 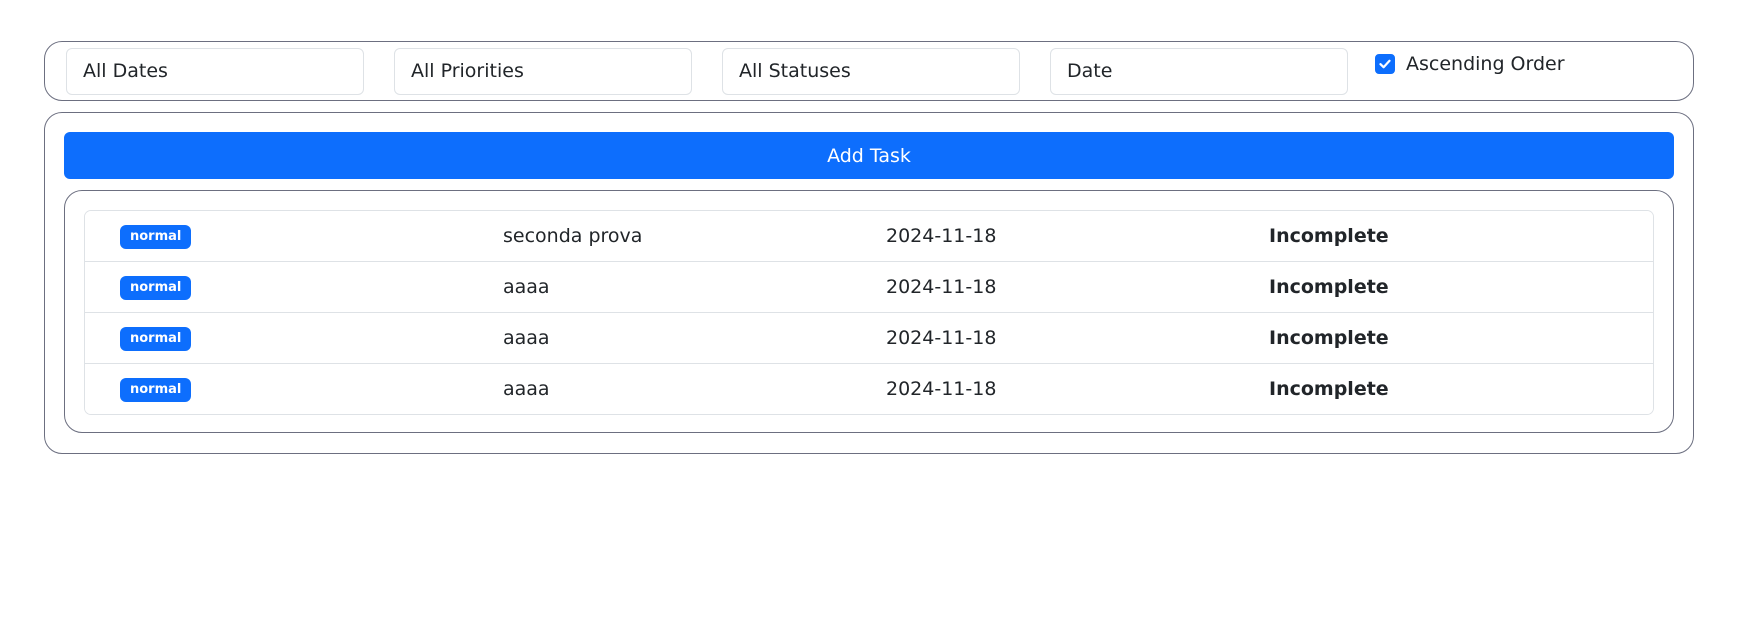 I want to click on add-task-button: Add Task, so click(x=869, y=155).